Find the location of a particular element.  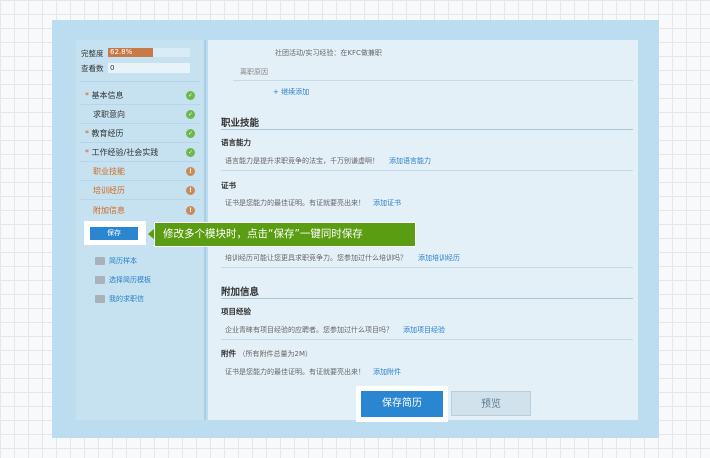

sidebar-item-work-experience: * 工作经验/社会实践 is located at coordinates (121, 152).